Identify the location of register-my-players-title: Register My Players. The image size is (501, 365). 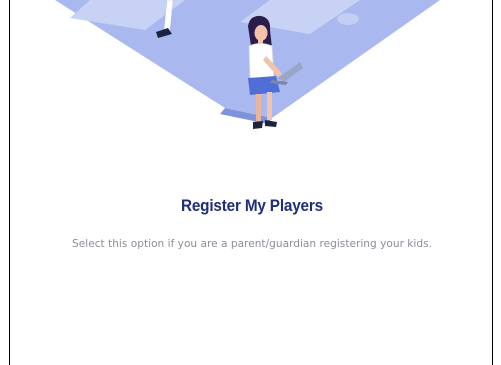
(252, 206).